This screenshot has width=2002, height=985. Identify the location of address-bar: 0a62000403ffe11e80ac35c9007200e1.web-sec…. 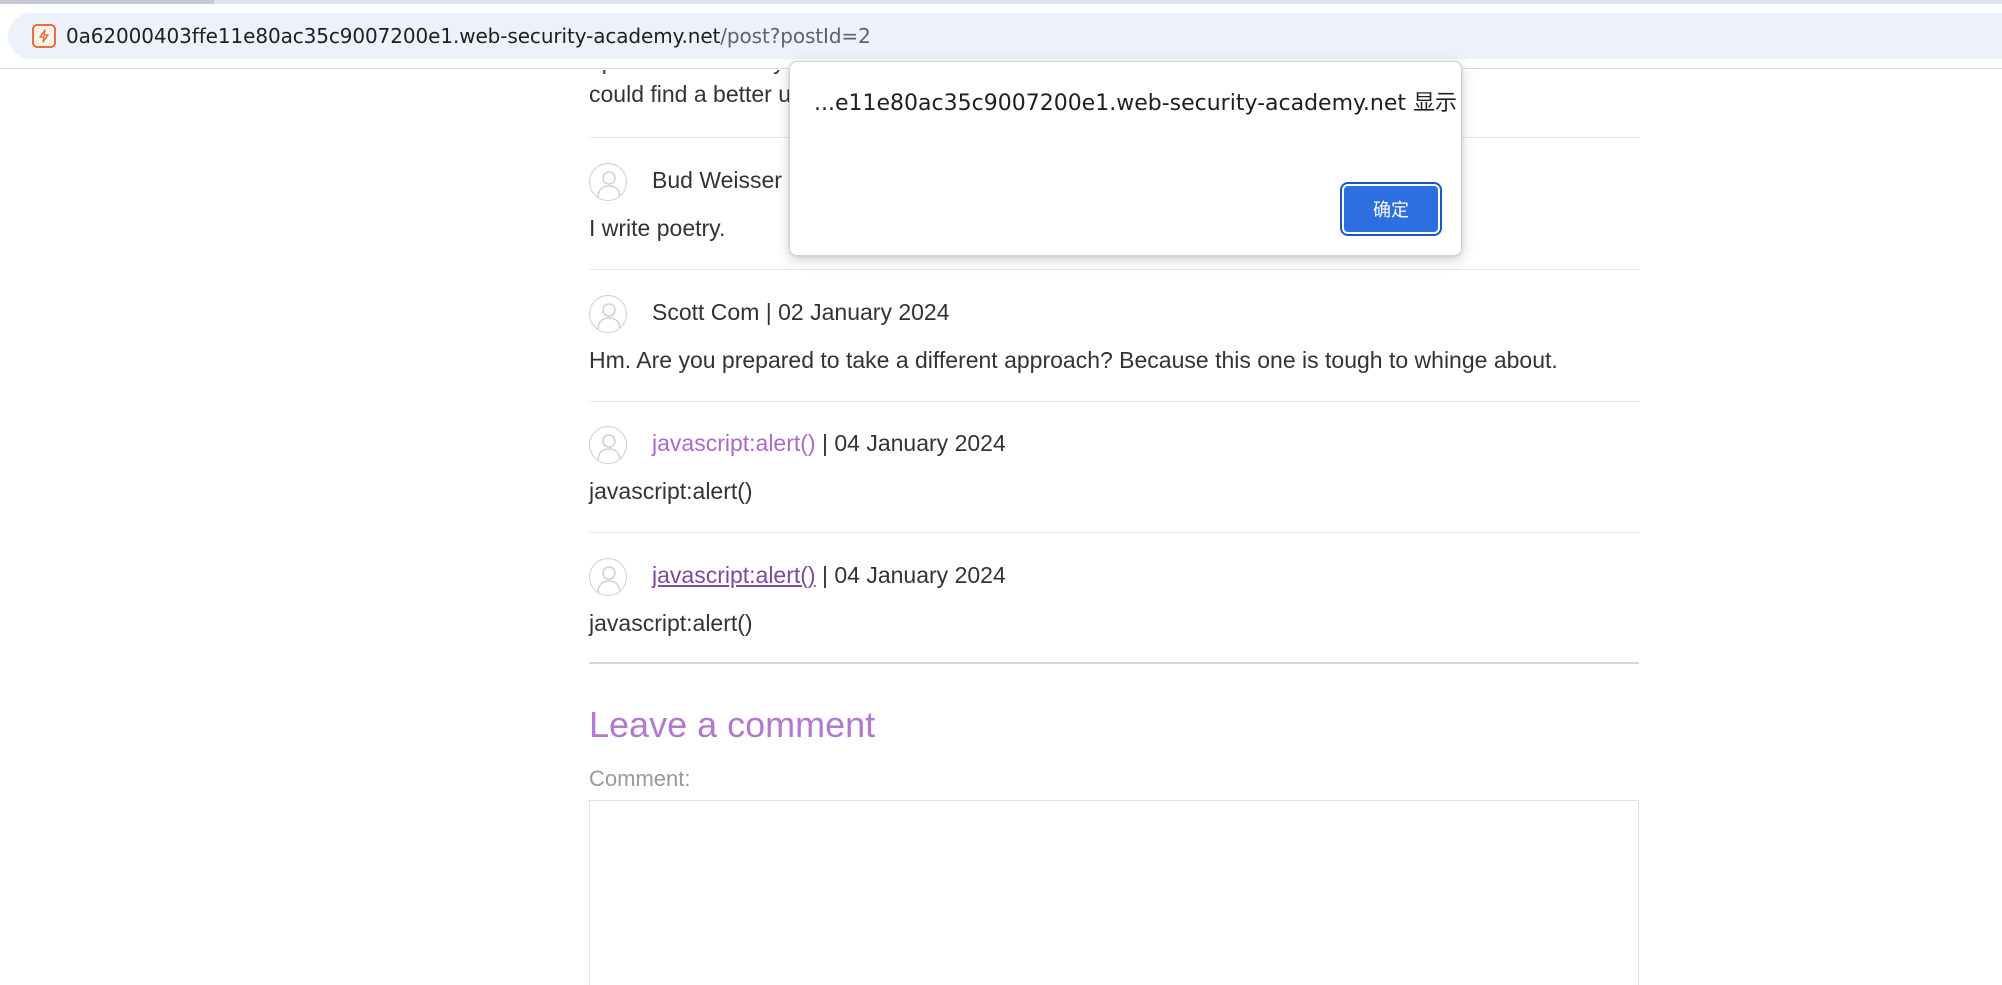
(1005, 36).